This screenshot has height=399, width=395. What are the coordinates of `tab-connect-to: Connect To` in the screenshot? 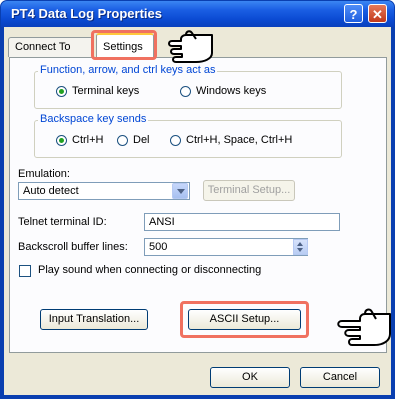 It's located at (51, 47).